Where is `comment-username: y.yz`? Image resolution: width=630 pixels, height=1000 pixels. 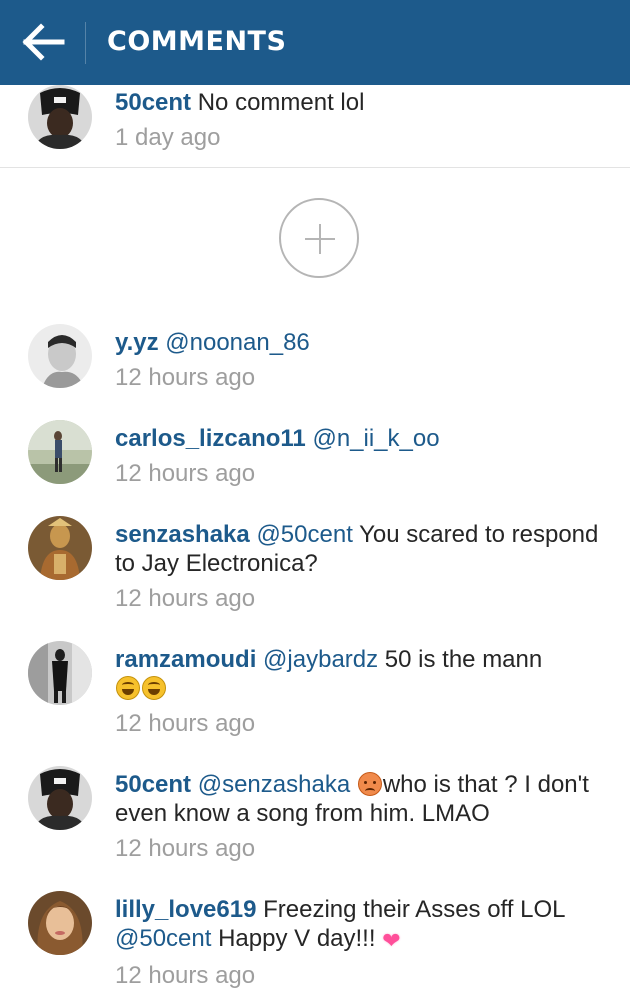 comment-username: y.yz is located at coordinates (137, 342).